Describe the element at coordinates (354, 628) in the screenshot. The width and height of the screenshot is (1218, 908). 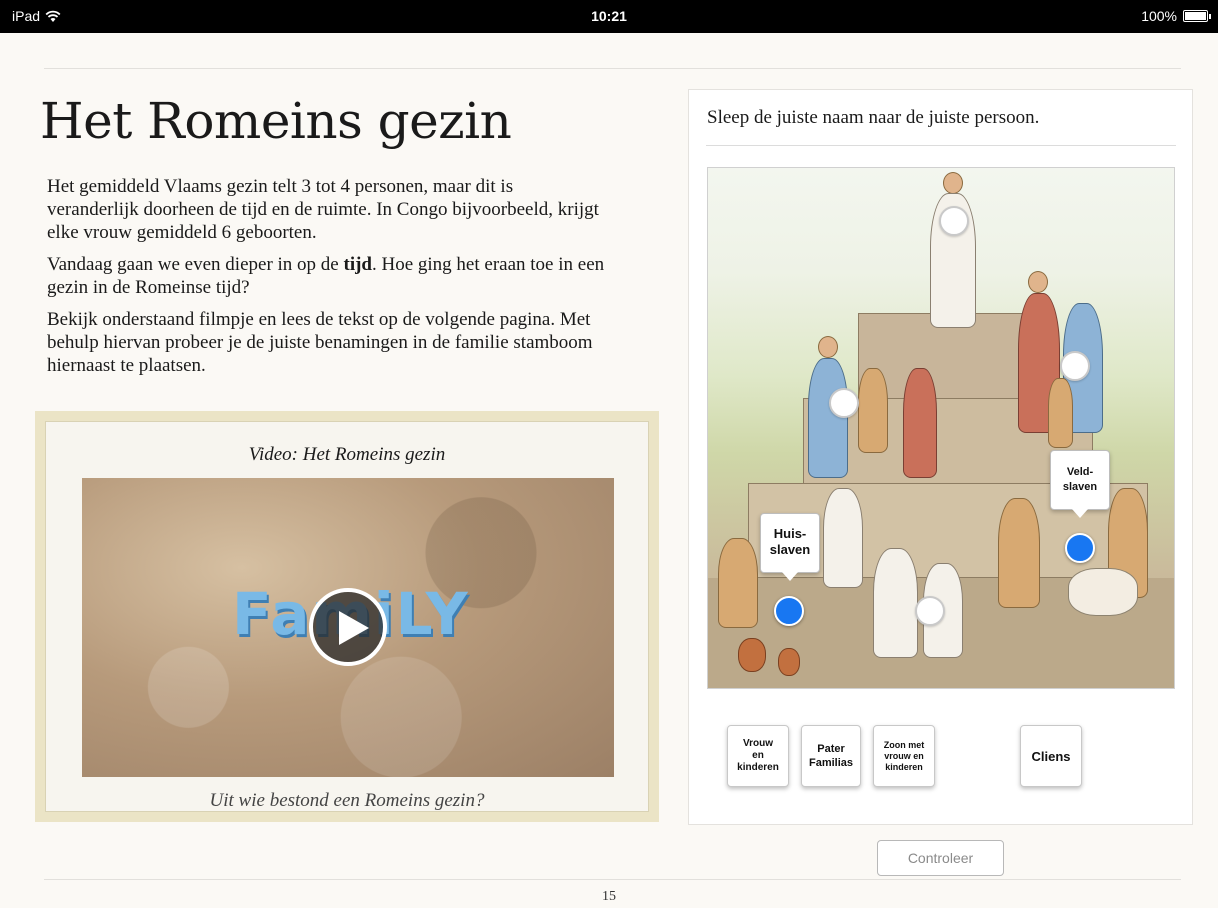
I see `play-icon` at that location.